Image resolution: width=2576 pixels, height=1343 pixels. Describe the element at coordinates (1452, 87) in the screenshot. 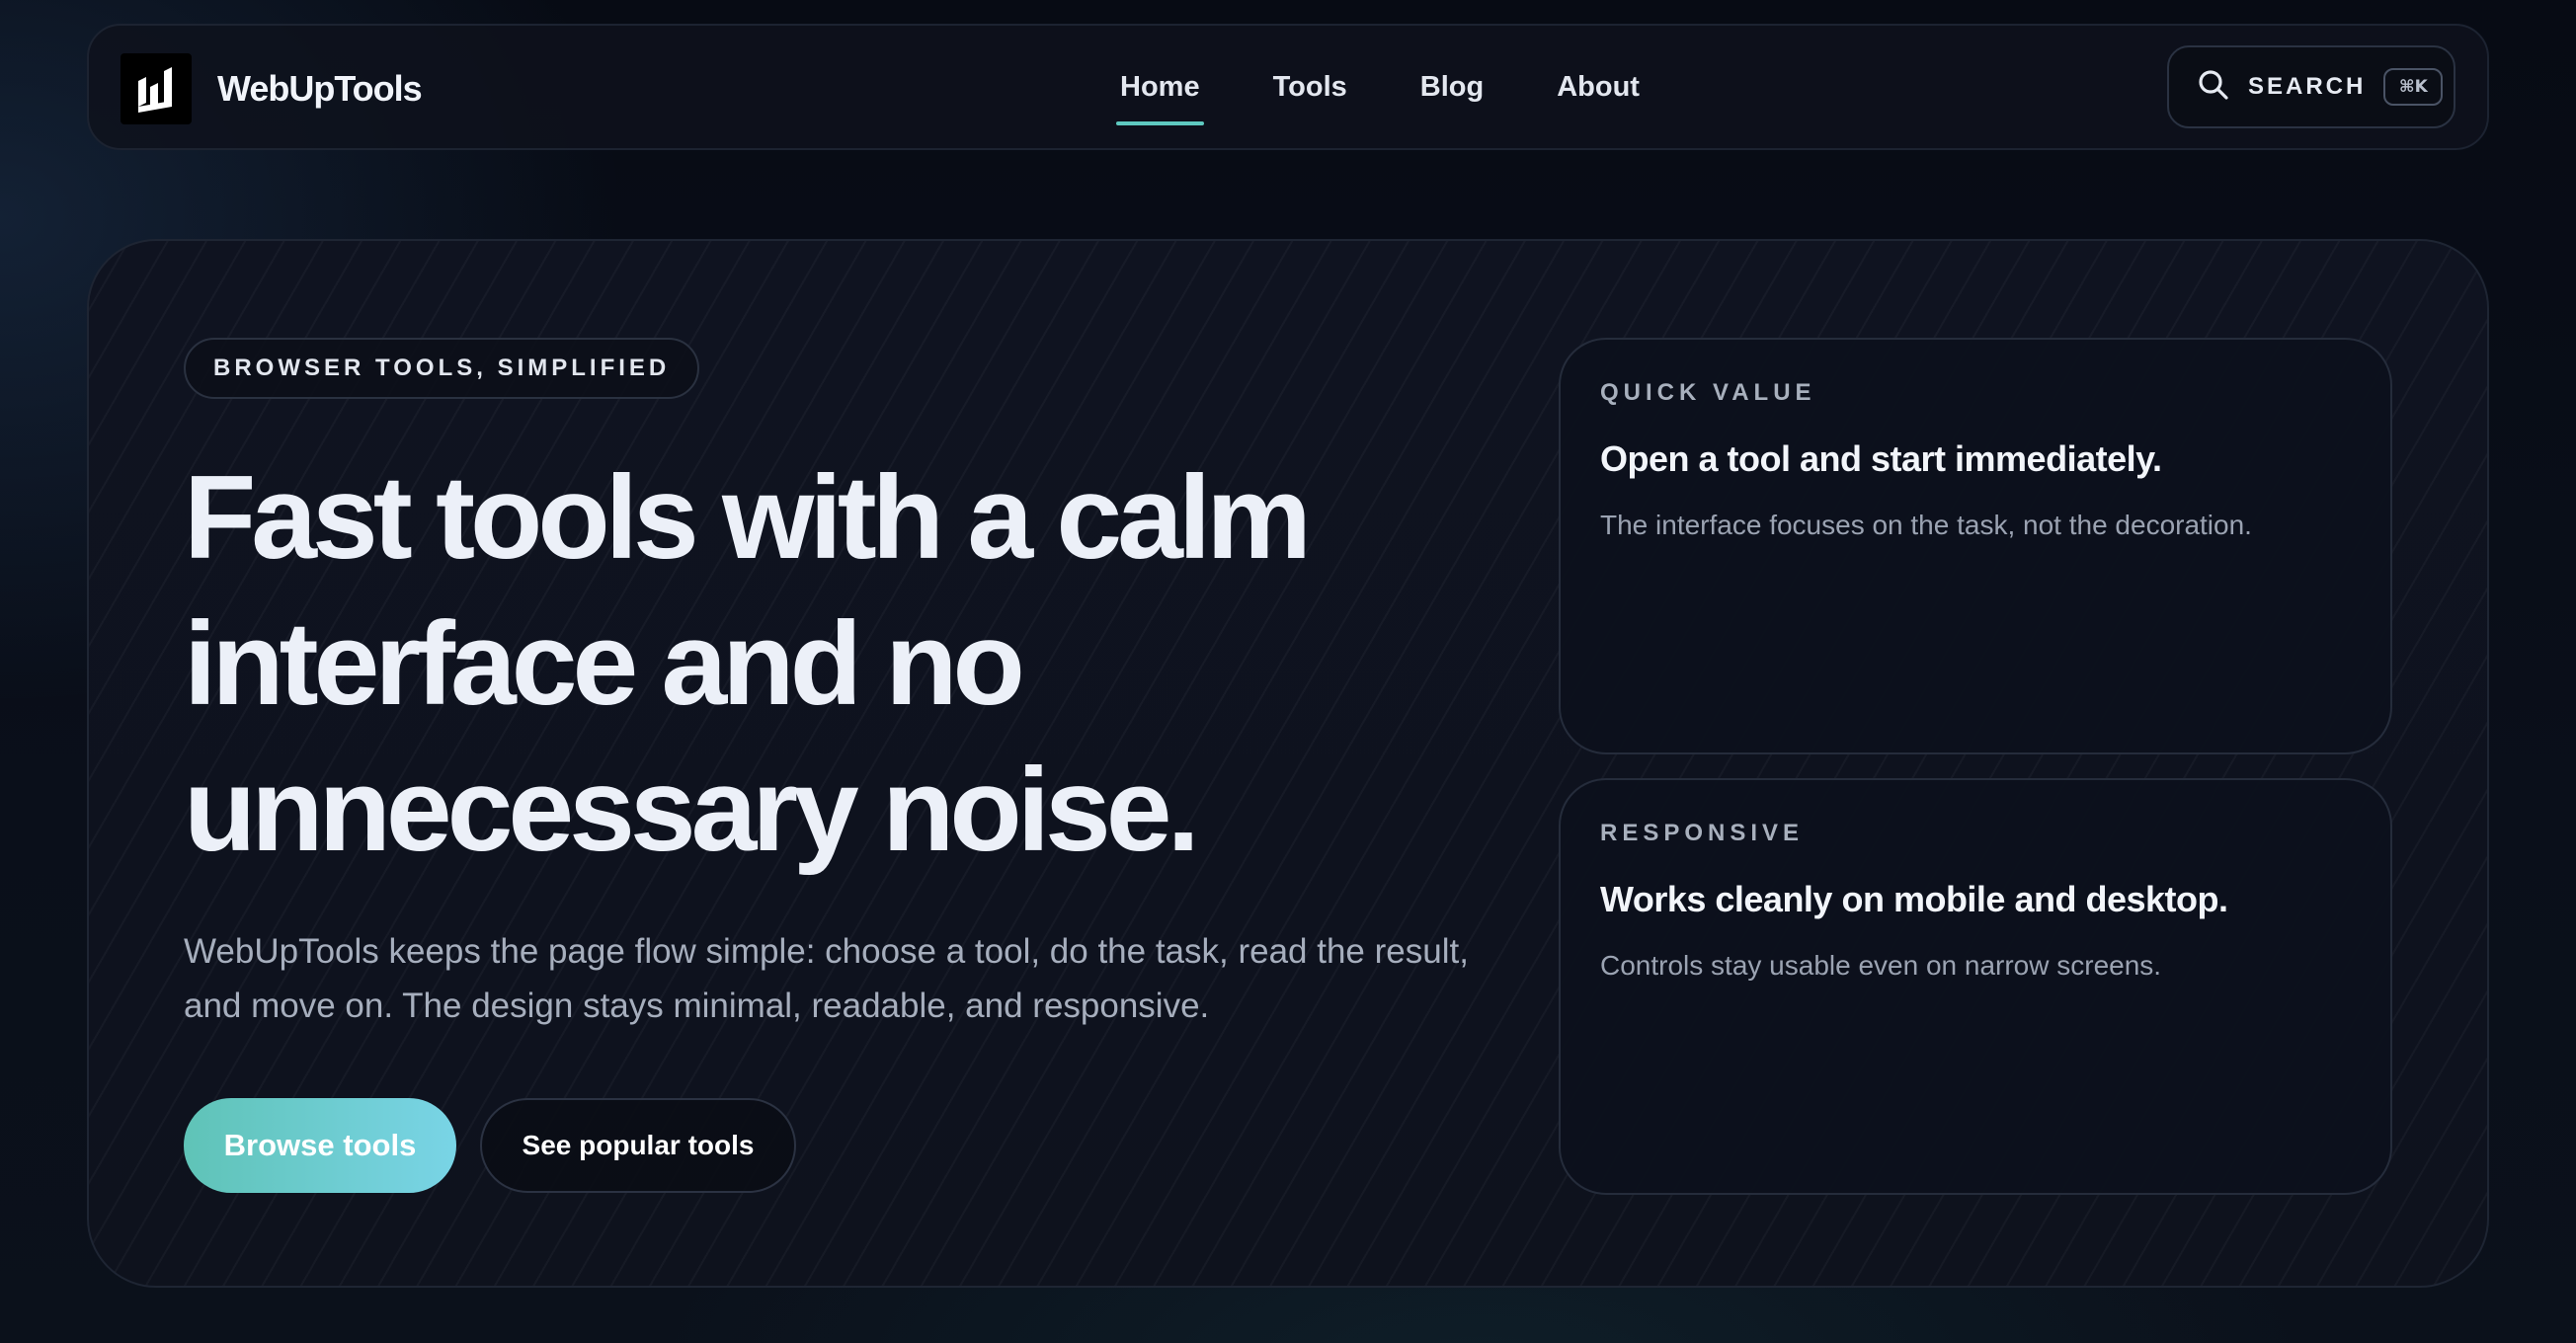

I see `nav-item-blog: Blog` at that location.